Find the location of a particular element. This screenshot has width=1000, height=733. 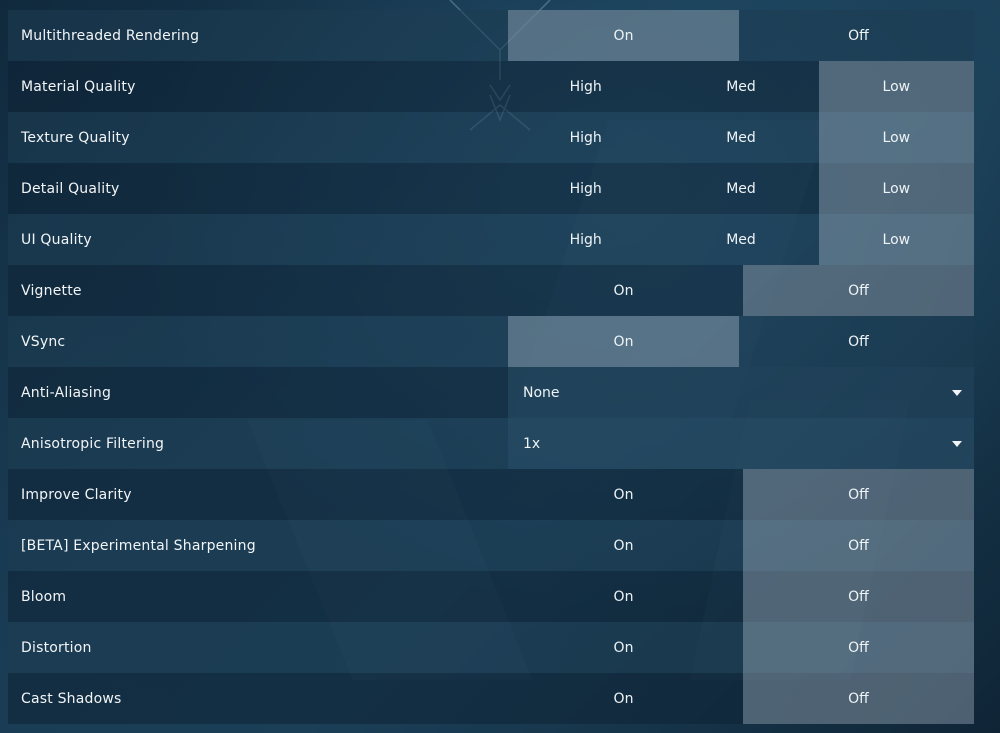

vsync-option-on: On is located at coordinates (623, 341).